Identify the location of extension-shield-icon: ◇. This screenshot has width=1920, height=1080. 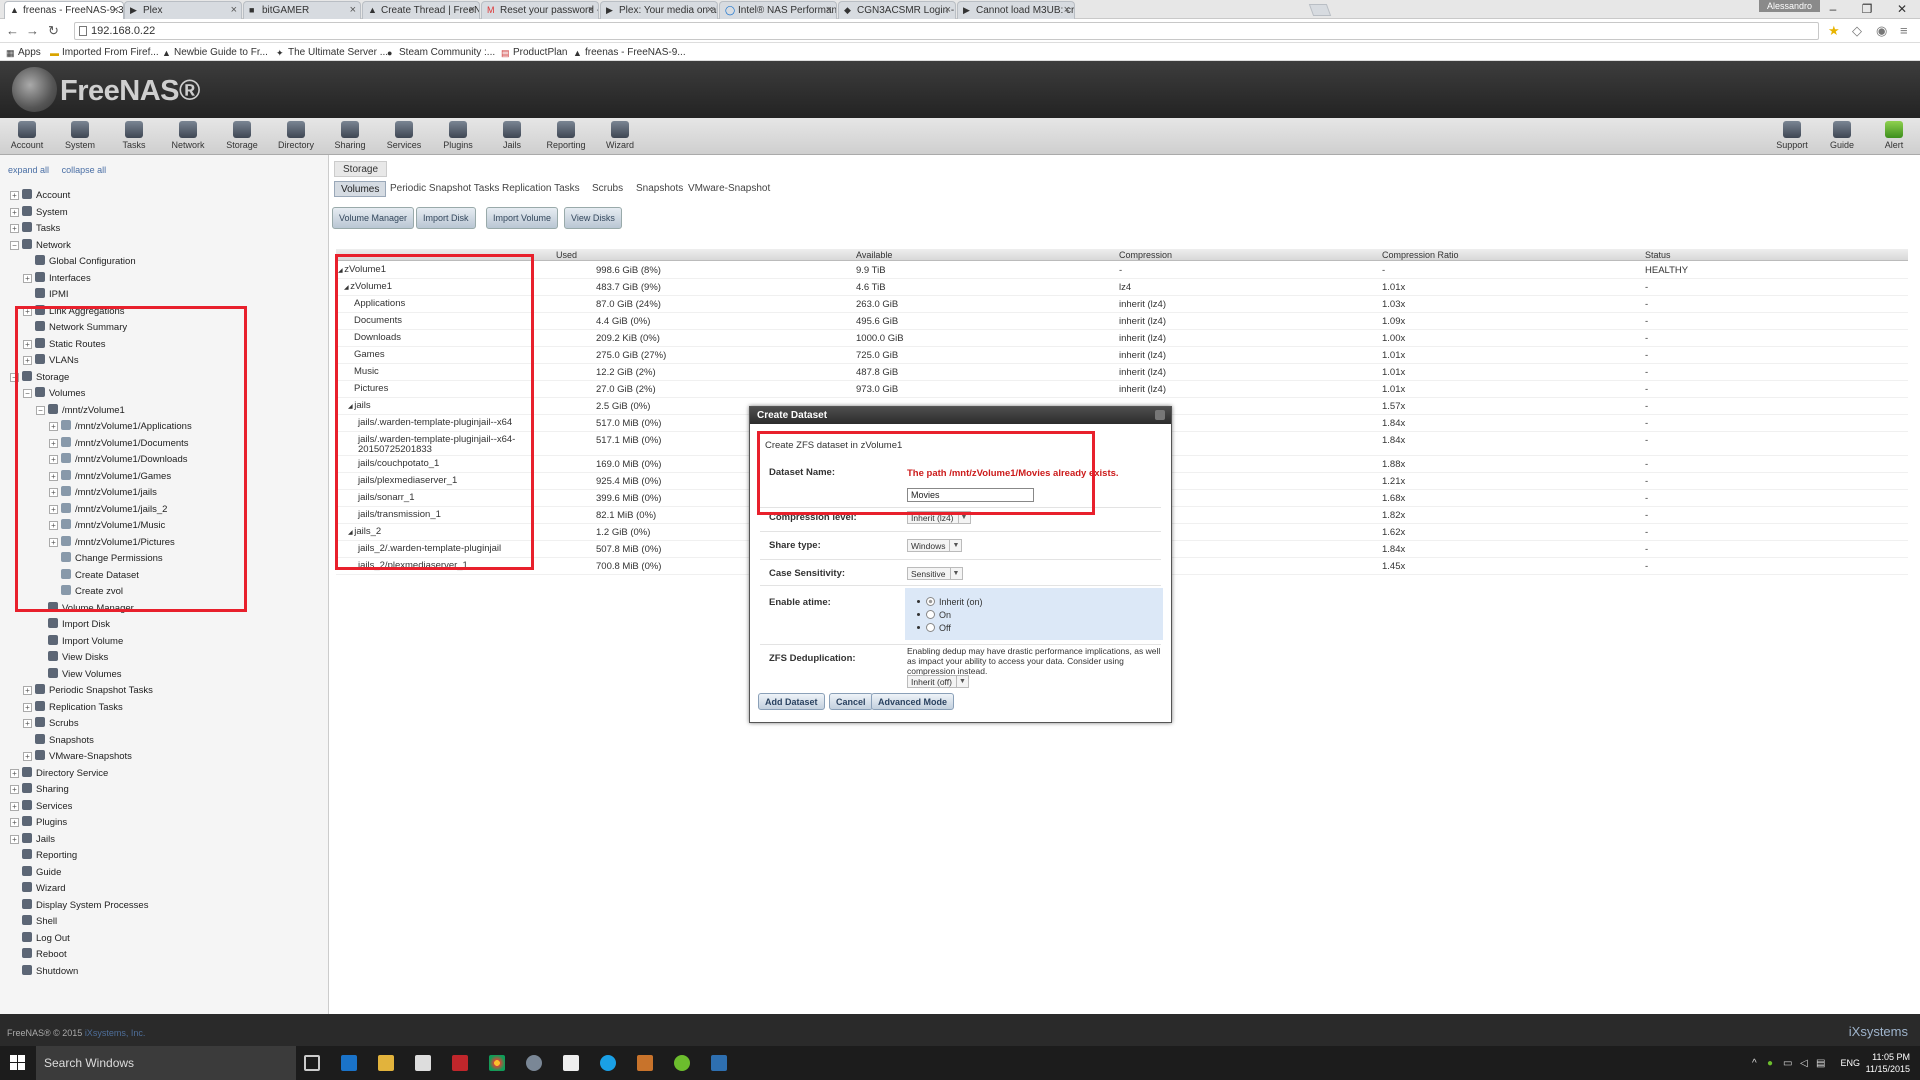
(1857, 31).